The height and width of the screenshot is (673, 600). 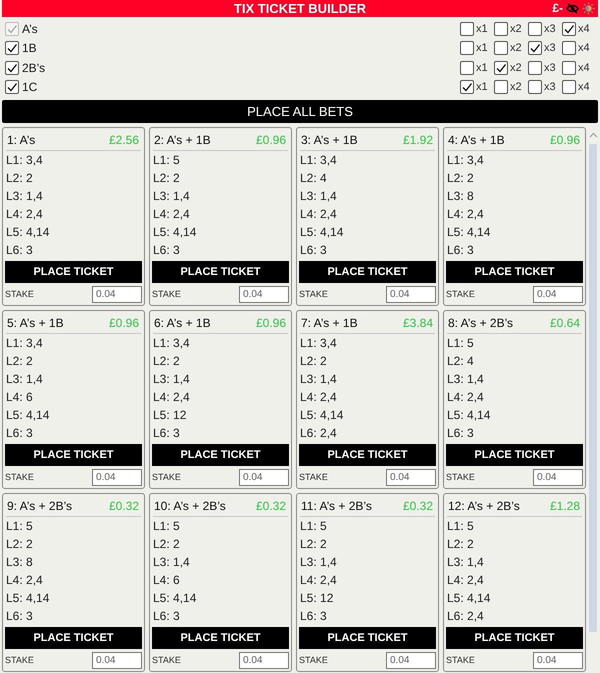 What do you see at coordinates (460, 361) in the screenshot?
I see `leg-line: L2: 4` at bounding box center [460, 361].